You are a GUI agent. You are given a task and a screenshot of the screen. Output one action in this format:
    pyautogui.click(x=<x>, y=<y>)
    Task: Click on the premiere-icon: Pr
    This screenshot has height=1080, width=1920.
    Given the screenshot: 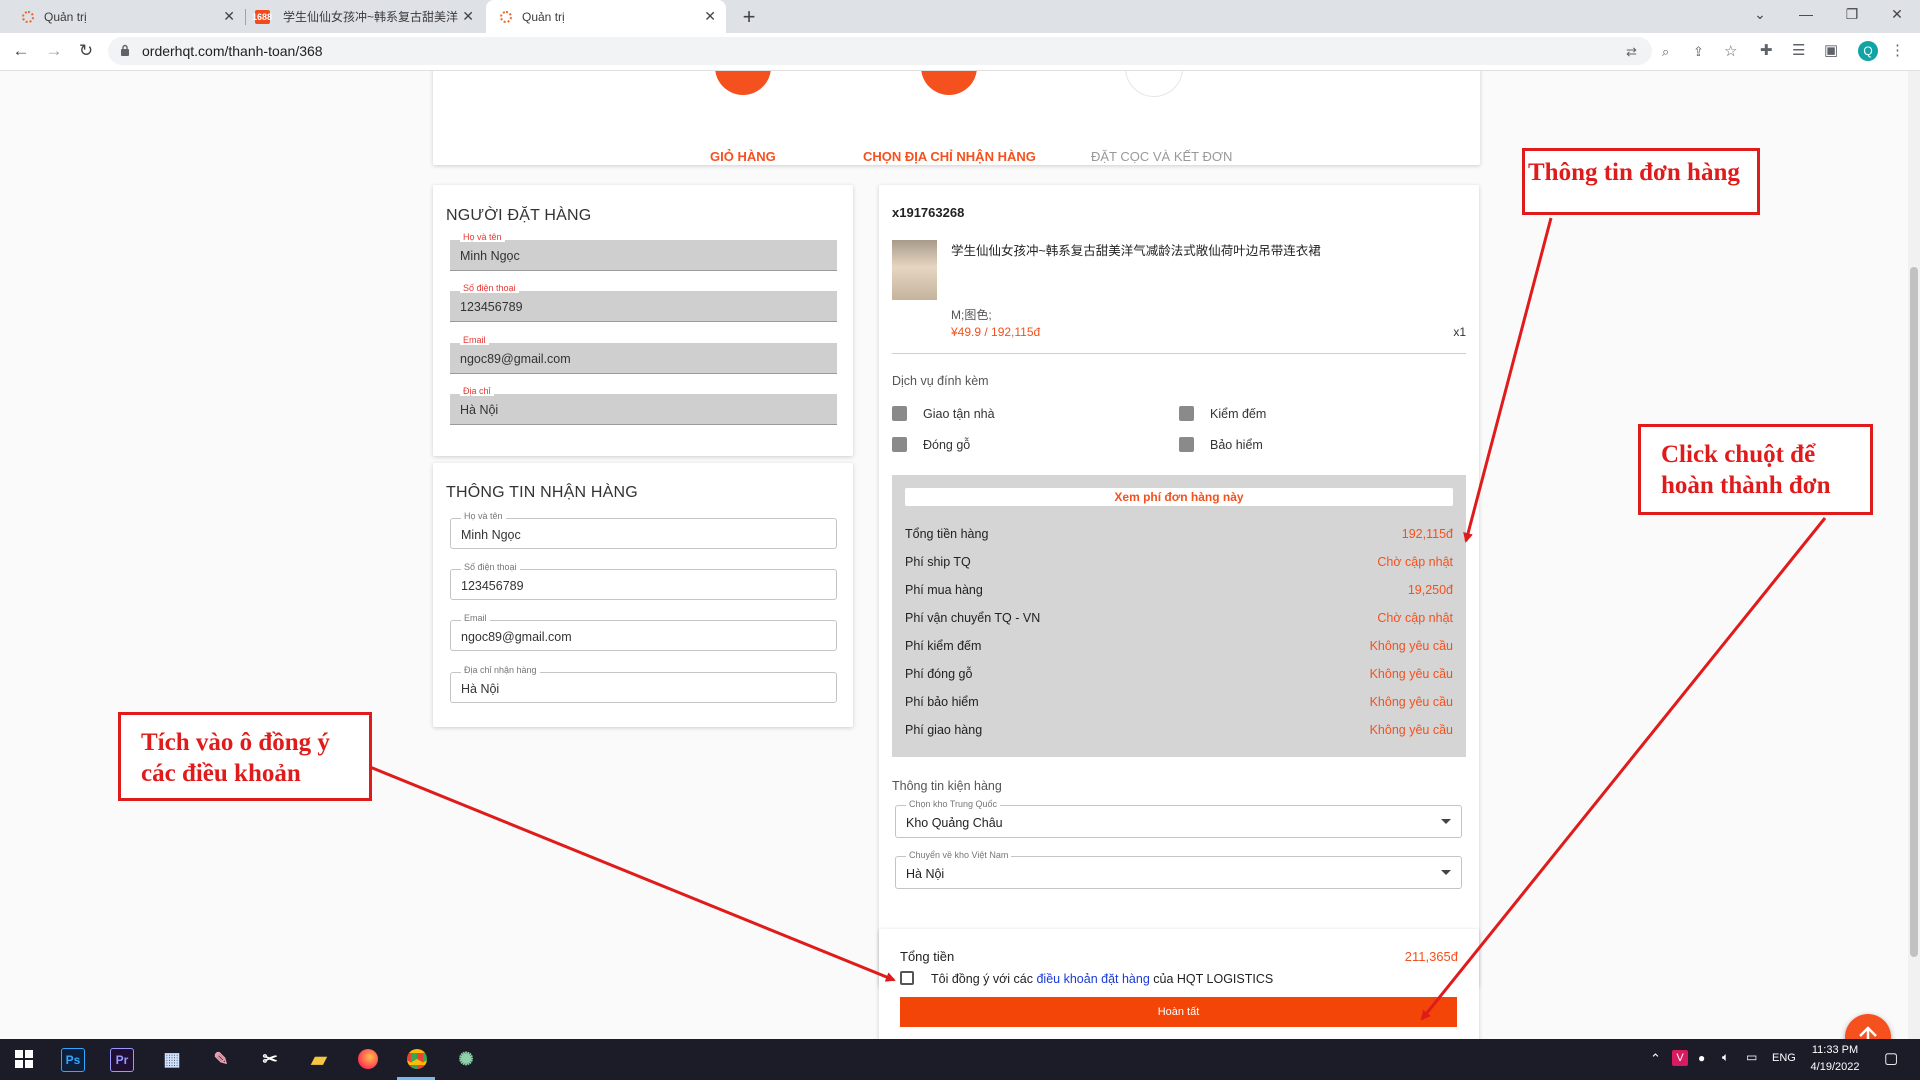 What is the action you would take?
    pyautogui.click(x=122, y=1060)
    